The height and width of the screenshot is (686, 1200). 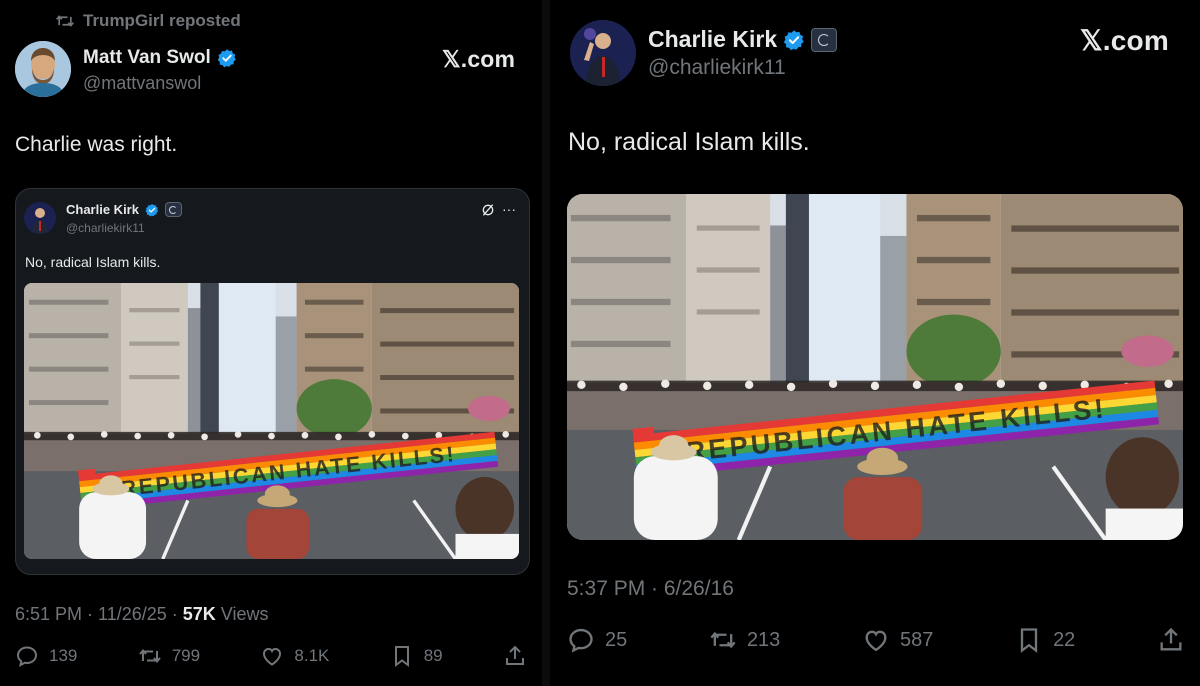 I want to click on author-handle: @charliekirk11, so click(x=717, y=68).